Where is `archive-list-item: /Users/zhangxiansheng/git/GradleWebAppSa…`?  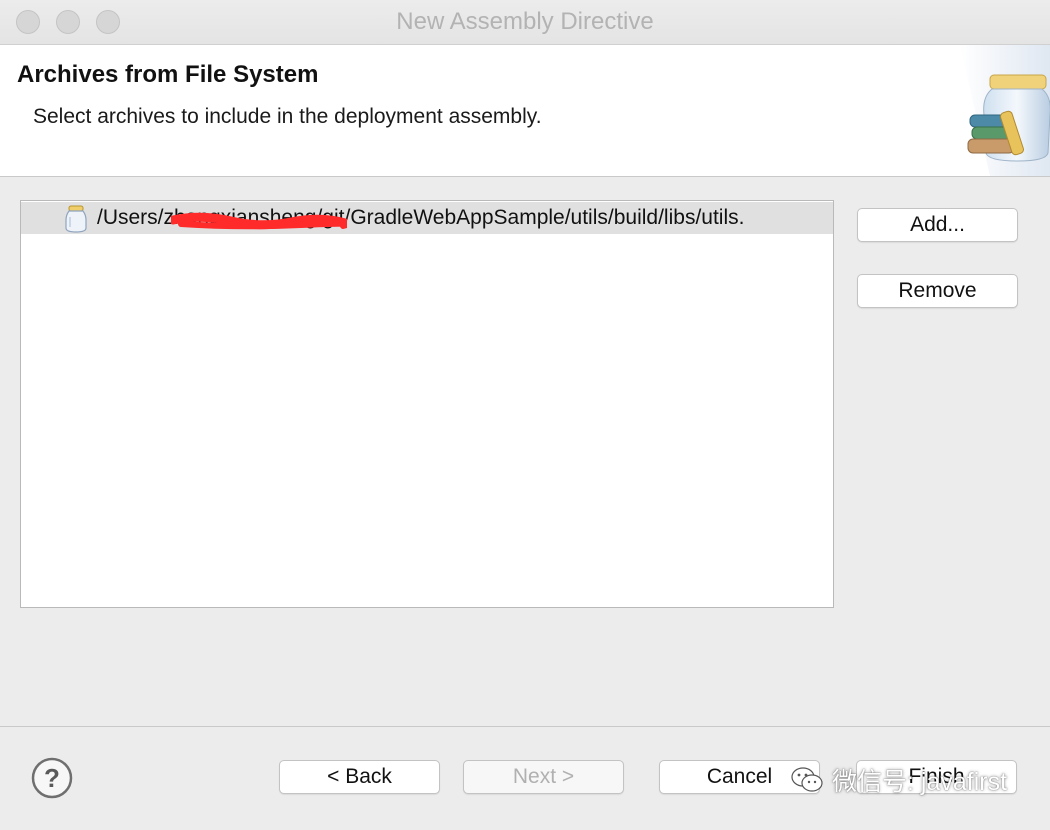 archive-list-item: /Users/zhangxiansheng/git/GradleWebAppSa… is located at coordinates (427, 218).